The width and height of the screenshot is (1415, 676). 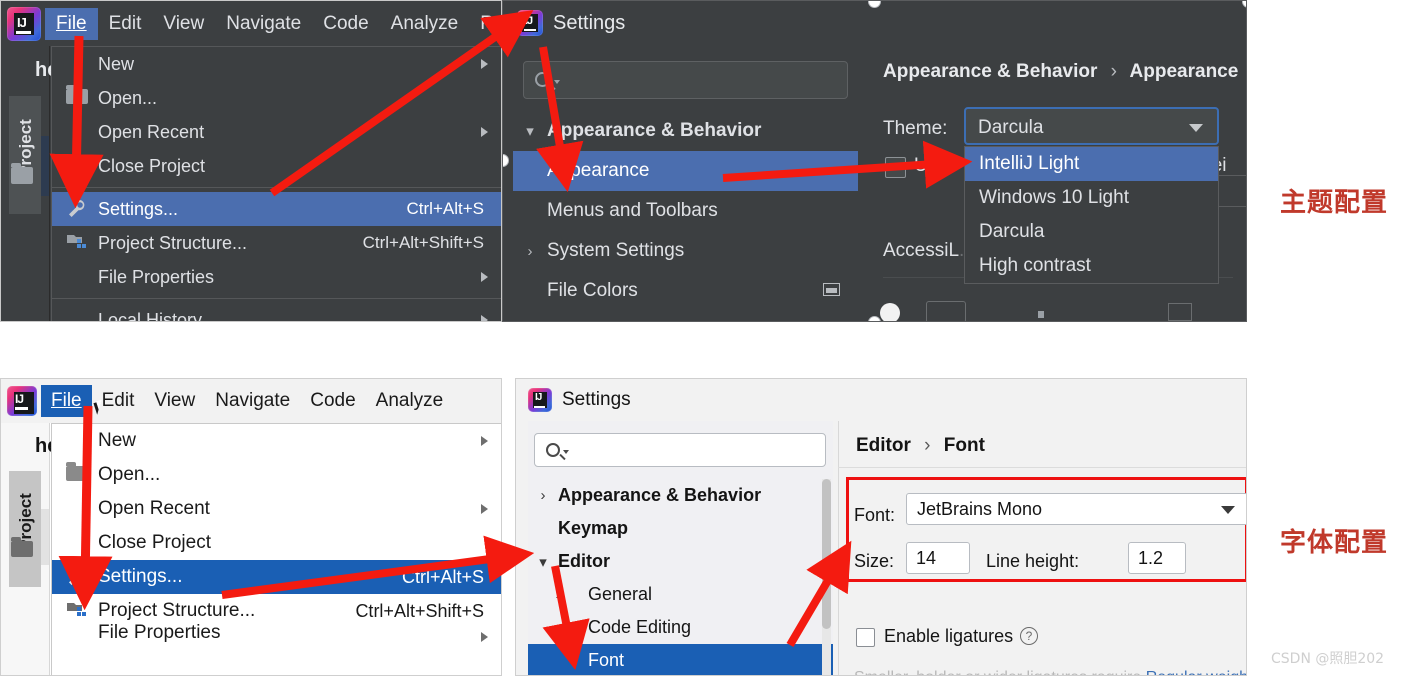 I want to click on tree-item-font: Font, so click(x=680, y=659).